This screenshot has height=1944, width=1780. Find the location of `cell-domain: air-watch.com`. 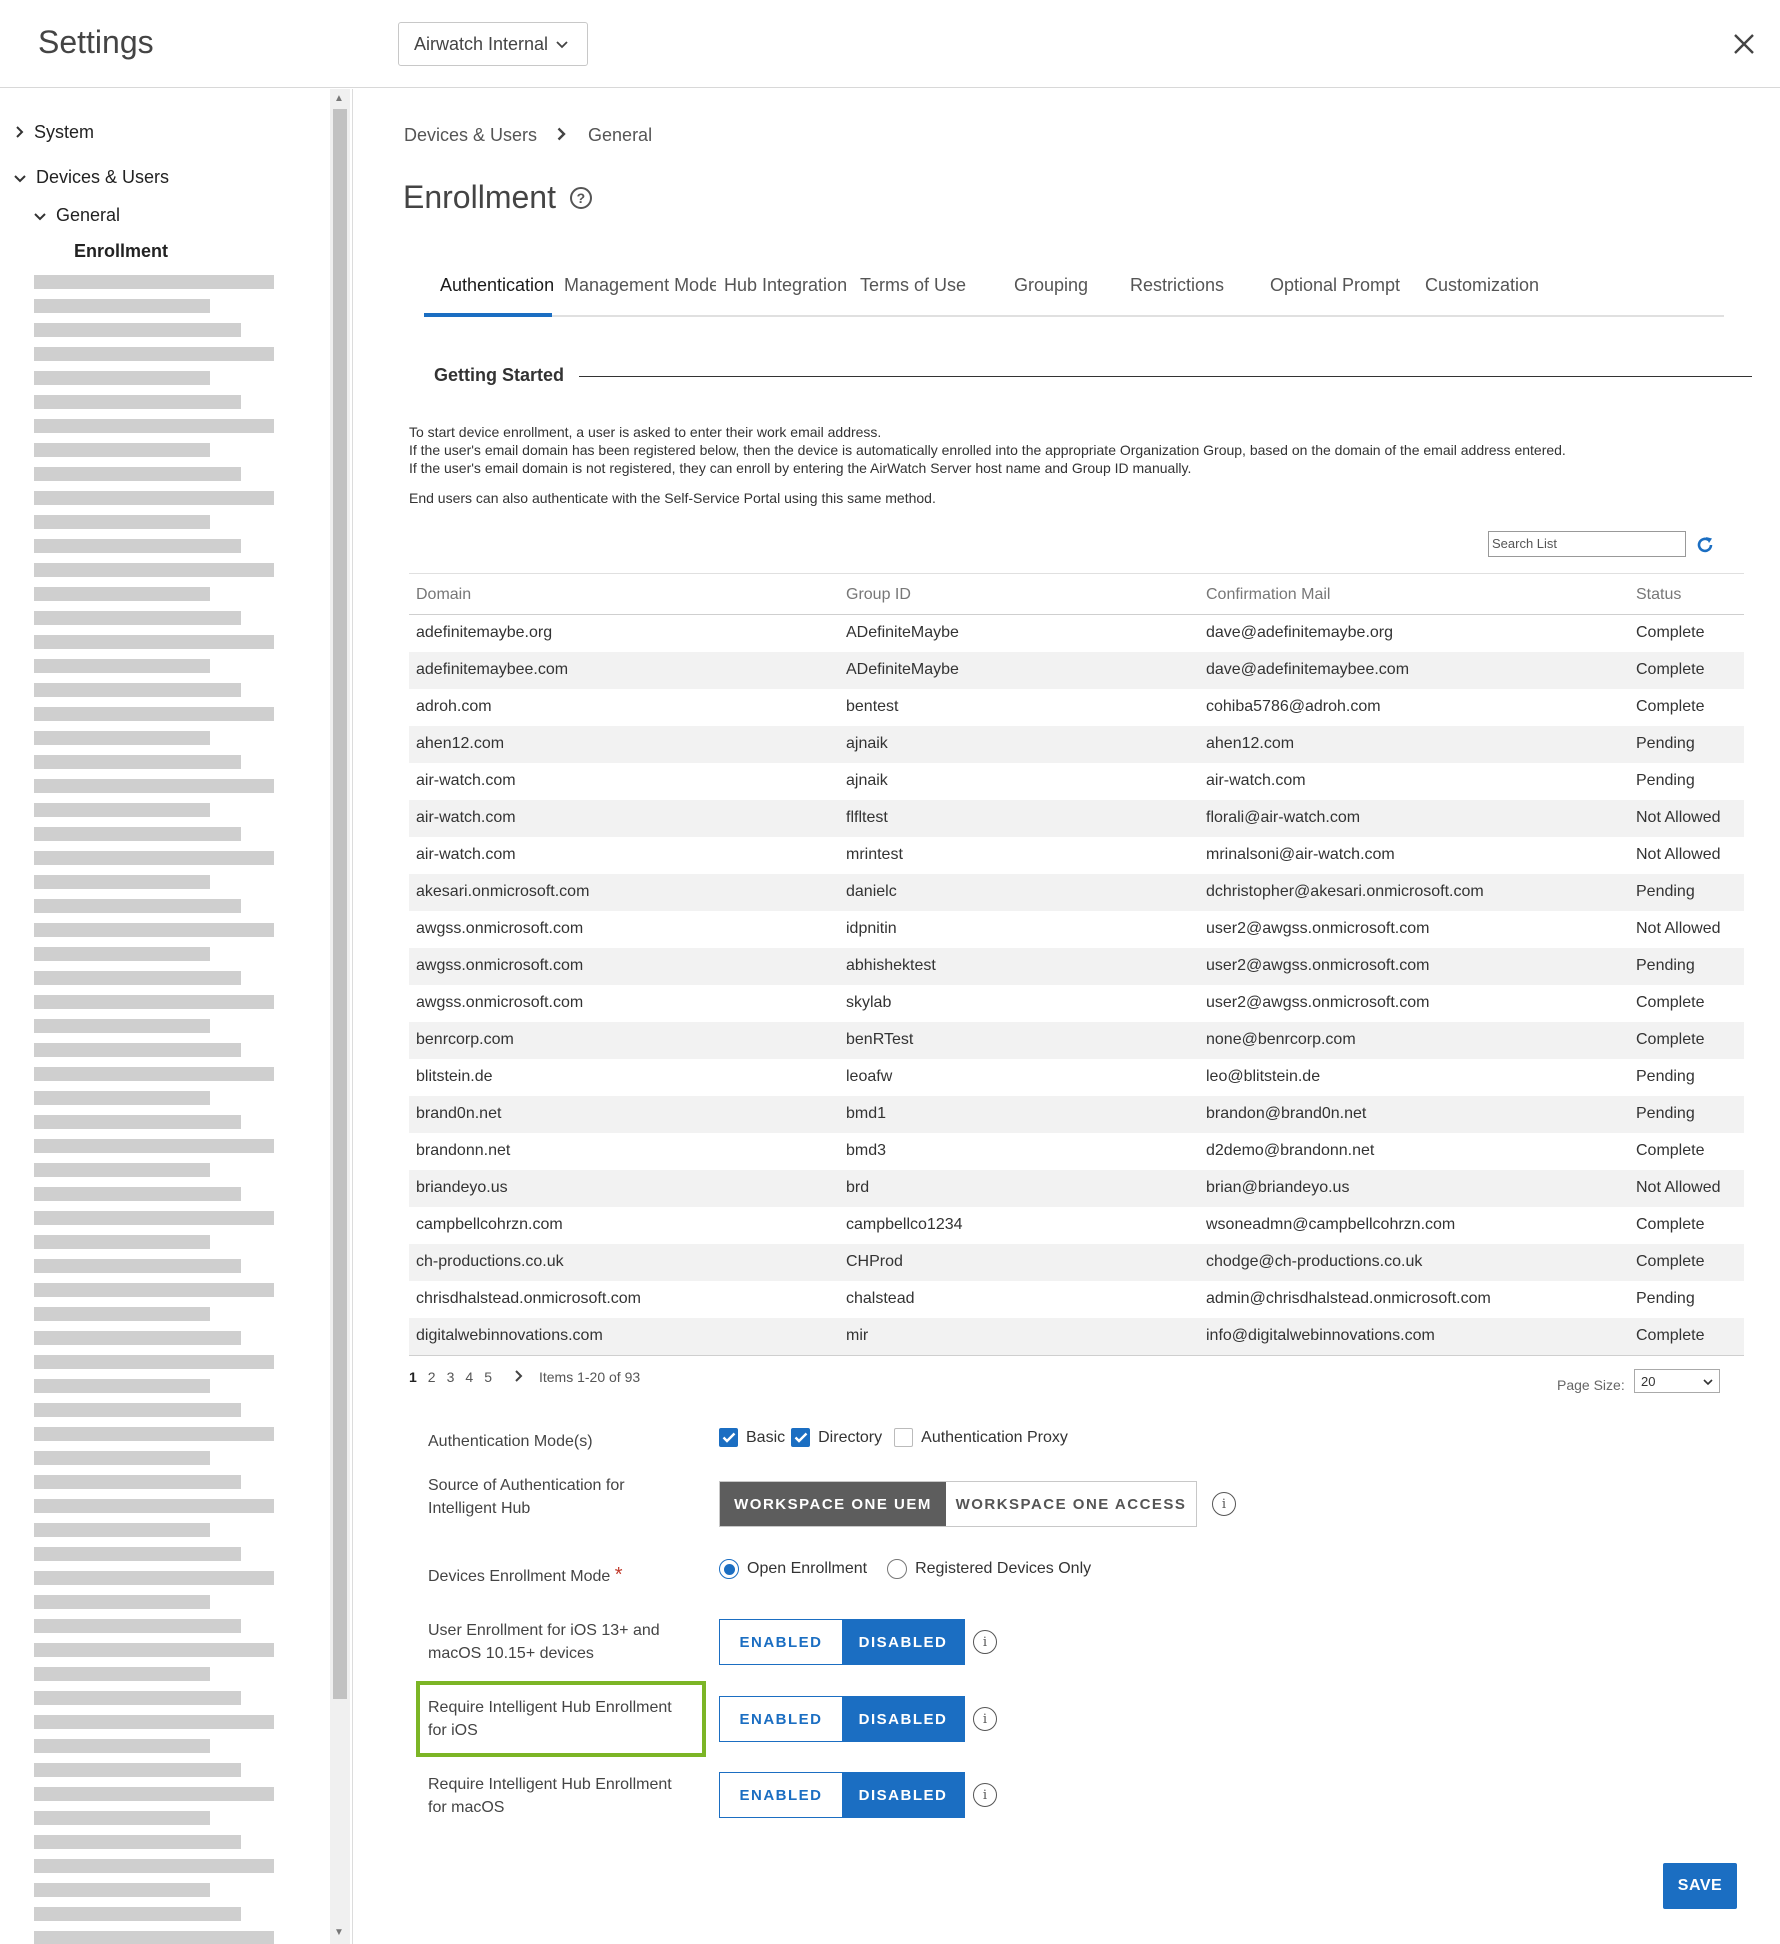

cell-domain: air-watch.com is located at coordinates (466, 780).